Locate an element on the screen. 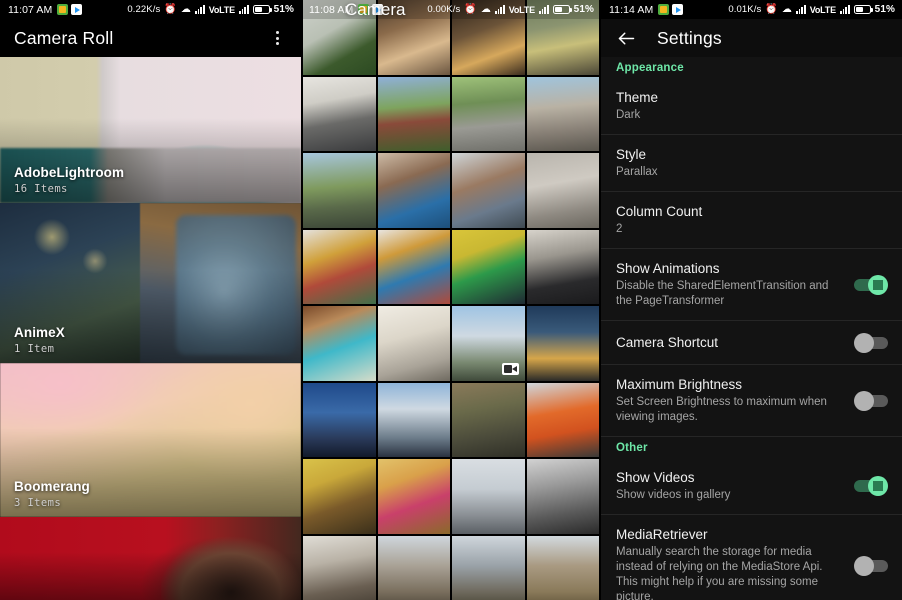 This screenshot has height=600, width=902. settings-row-title: Style is located at coordinates (631, 154).